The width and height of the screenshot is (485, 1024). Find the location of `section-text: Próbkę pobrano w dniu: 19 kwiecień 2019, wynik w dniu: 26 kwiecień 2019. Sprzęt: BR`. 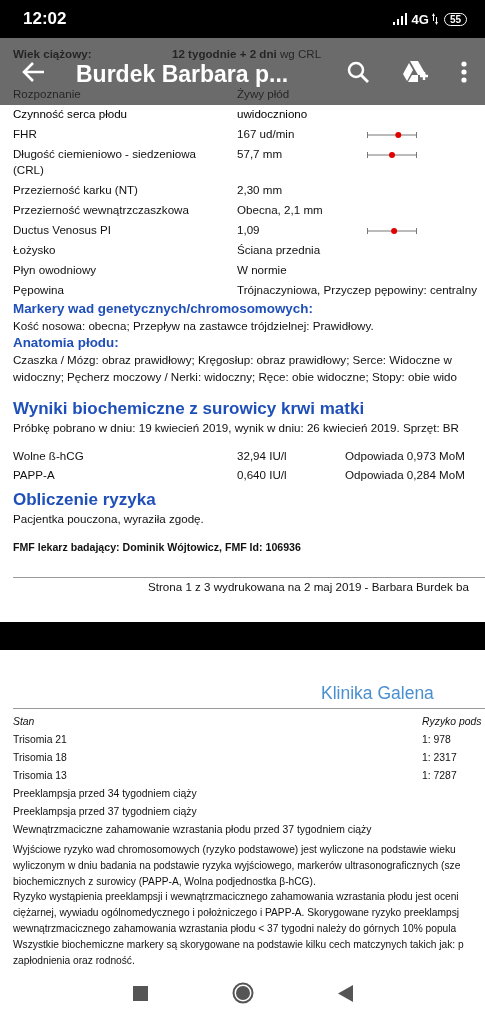

section-text: Próbkę pobrano w dniu: 19 kwiecień 2019, wynik w dniu: 26 kwiecień 2019. Sprzęt: BR is located at coordinates (236, 428).